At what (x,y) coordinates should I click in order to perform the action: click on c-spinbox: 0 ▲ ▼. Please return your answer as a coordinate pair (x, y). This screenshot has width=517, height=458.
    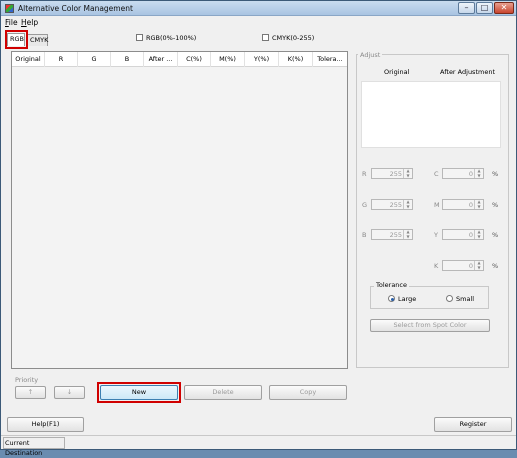
    Looking at the image, I should click on (463, 173).